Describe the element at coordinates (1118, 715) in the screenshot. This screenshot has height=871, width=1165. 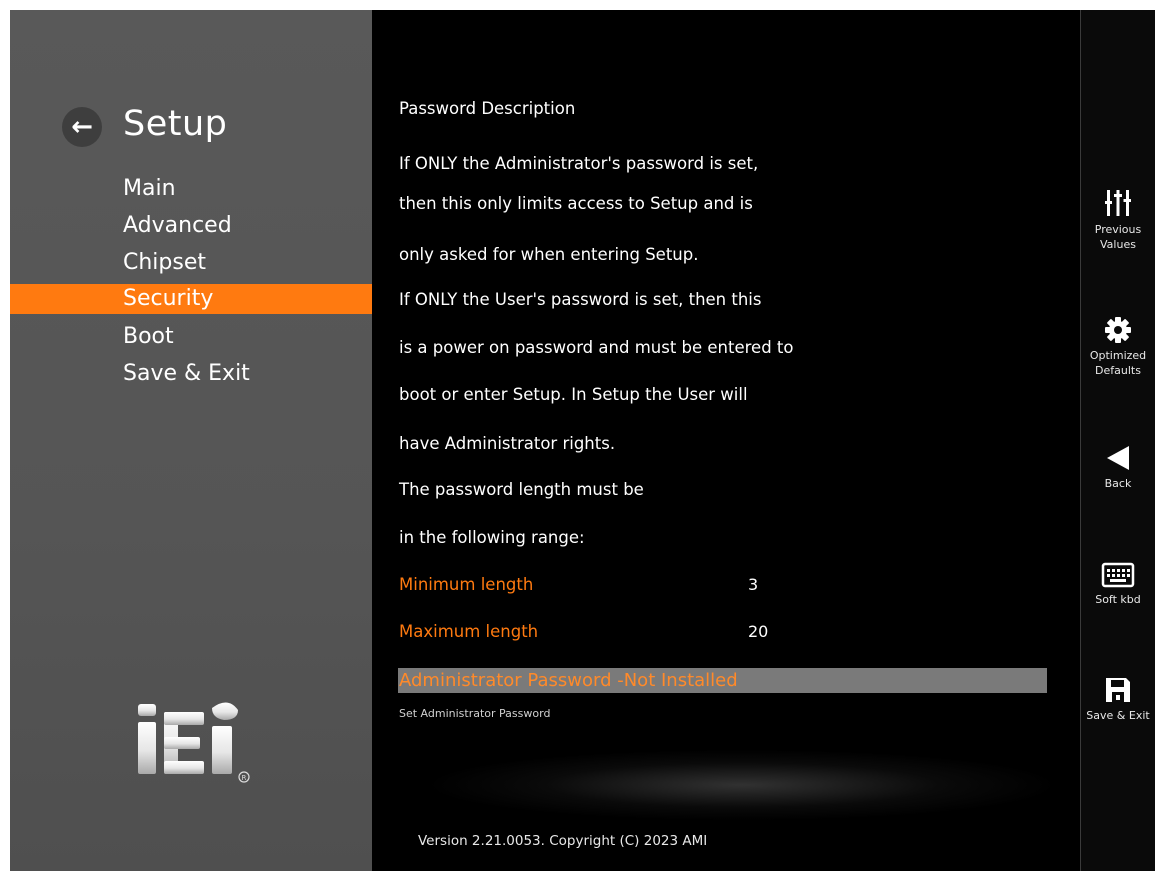
I see `action-label: Save & Exit` at that location.